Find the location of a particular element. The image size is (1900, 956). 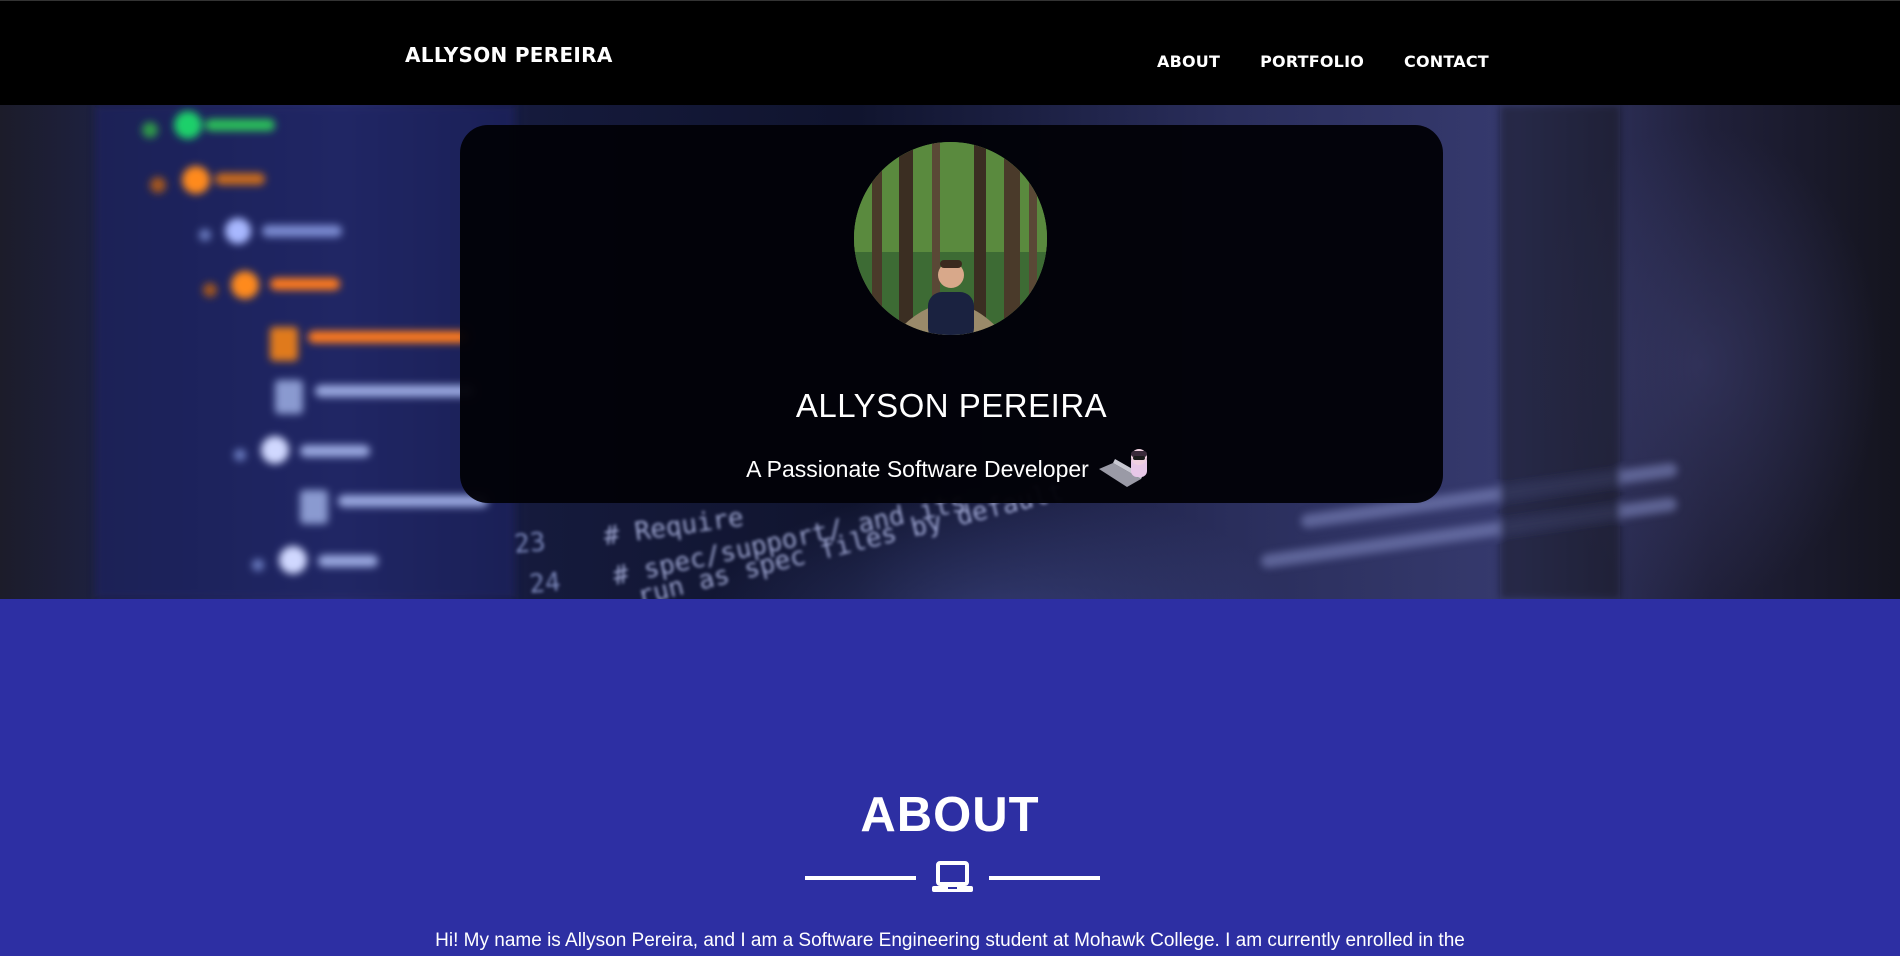

divider-line-right is located at coordinates (1044, 878).